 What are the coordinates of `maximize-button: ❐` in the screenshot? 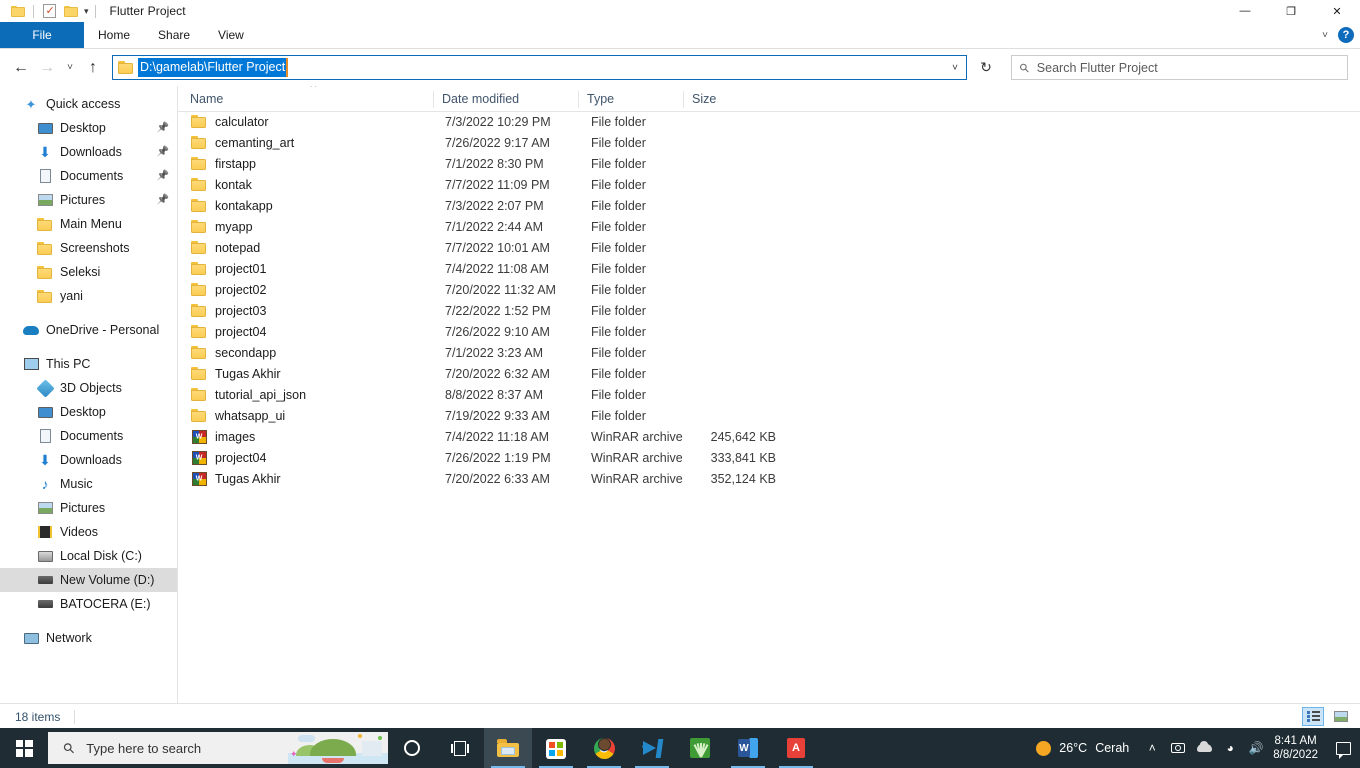 It's located at (1291, 11).